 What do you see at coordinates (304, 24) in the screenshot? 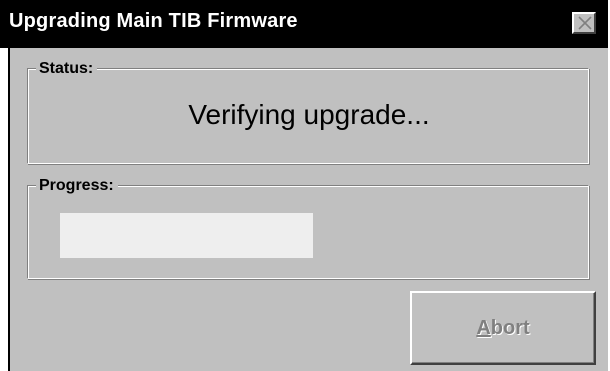
I see `title-bar: Upgrading Main TIB Firmware` at bounding box center [304, 24].